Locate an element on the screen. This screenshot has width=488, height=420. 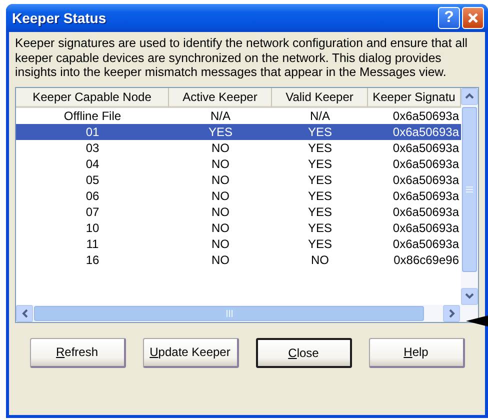
scroll-down-button is located at coordinates (469, 296).